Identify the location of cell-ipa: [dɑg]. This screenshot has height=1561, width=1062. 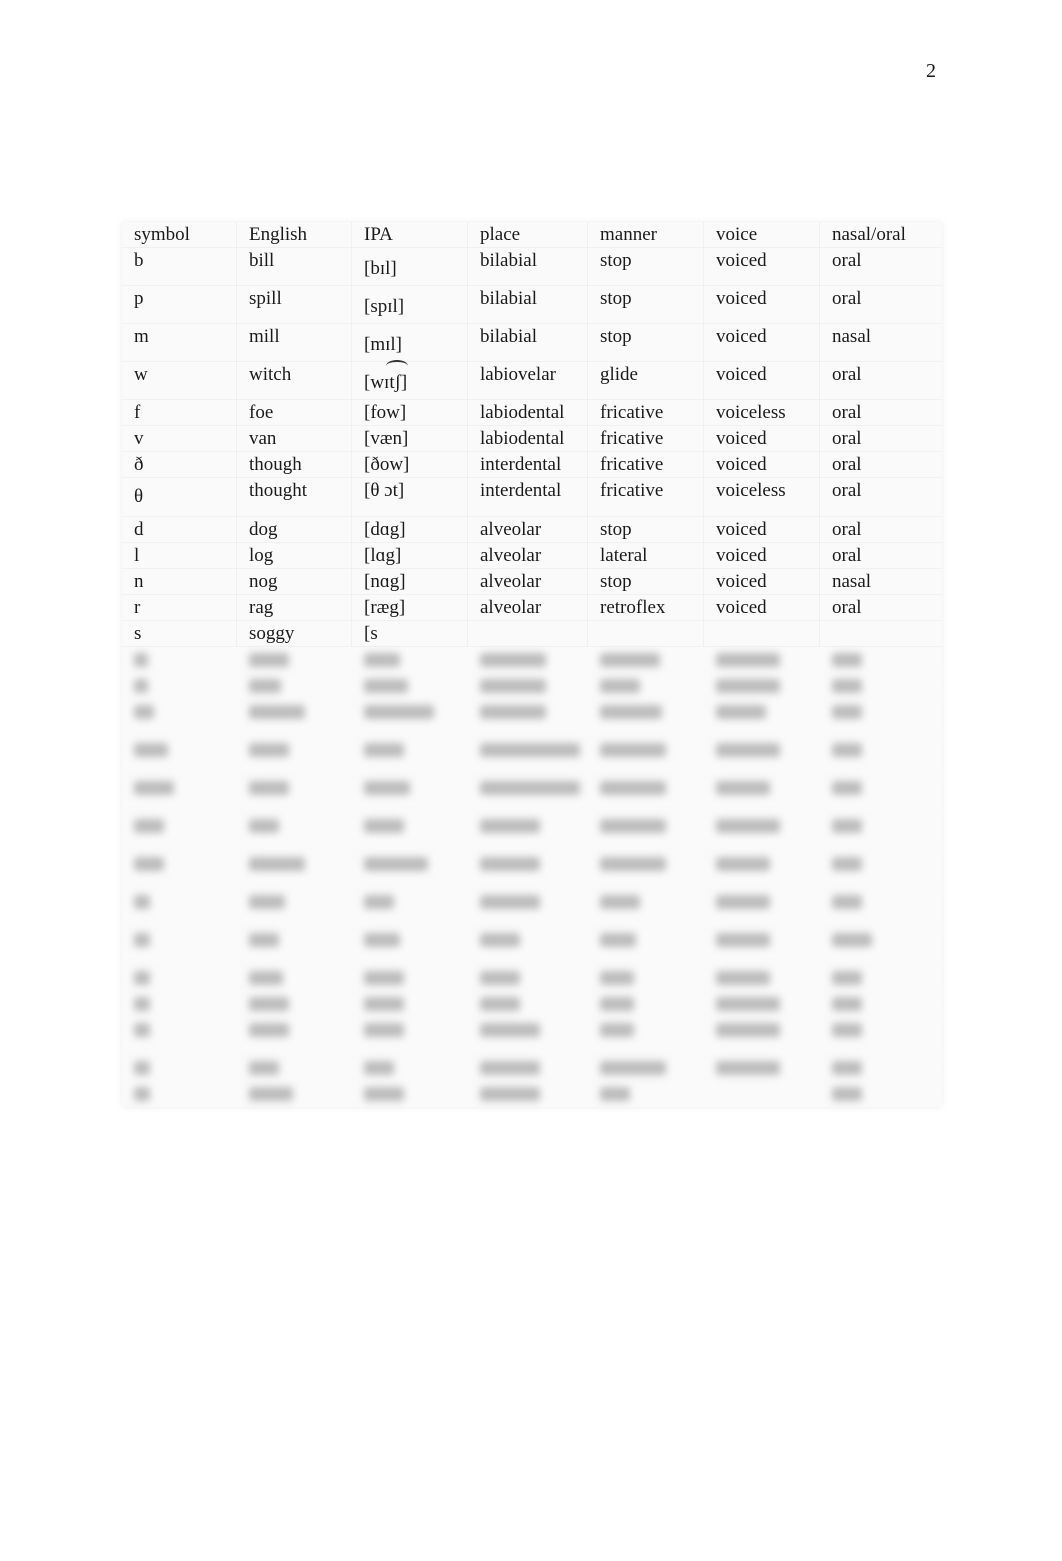
(410, 529).